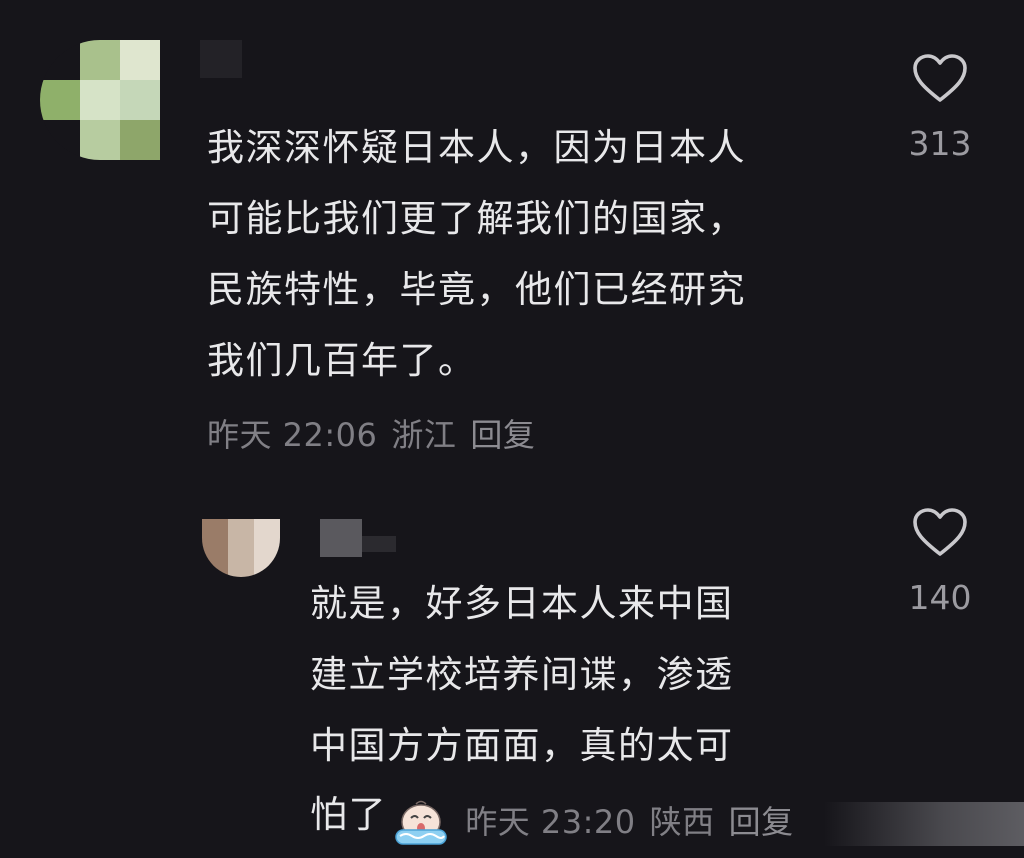 Image resolution: width=1024 pixels, height=858 pixels. I want to click on username-blurred, so click(221, 59).